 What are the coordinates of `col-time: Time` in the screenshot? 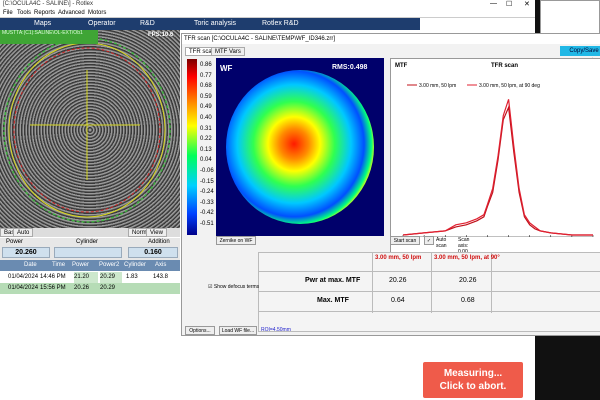 It's located at (59, 265).